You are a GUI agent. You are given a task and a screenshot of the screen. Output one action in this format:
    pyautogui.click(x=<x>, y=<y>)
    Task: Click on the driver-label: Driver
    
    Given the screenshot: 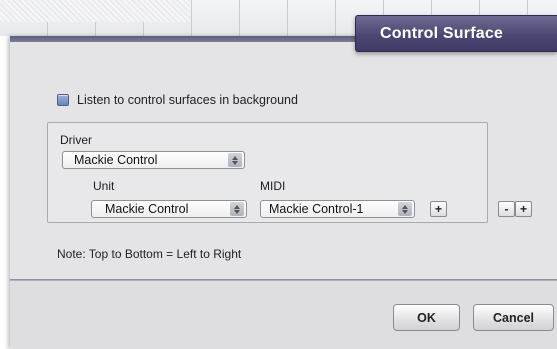 What is the action you would take?
    pyautogui.click(x=76, y=140)
    